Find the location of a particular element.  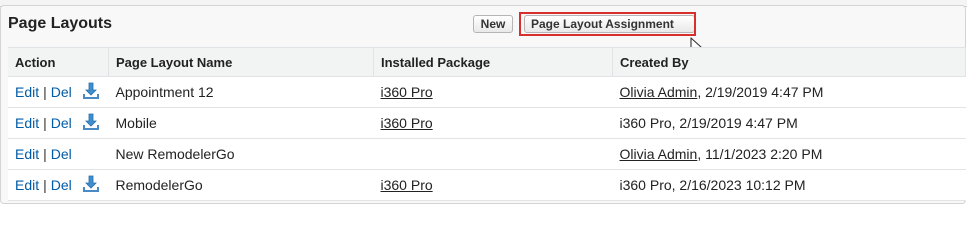

layout-name-cell: RemodelerGo is located at coordinates (241, 185).